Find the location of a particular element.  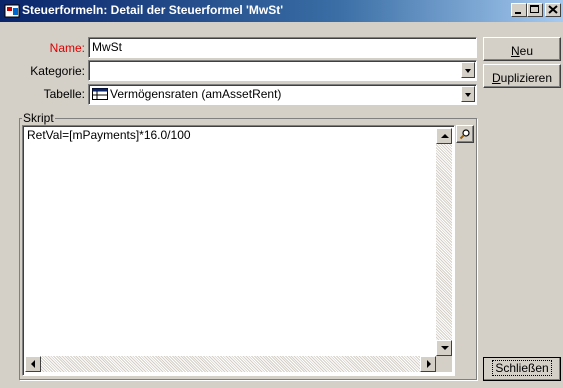

scroll-left-button is located at coordinates (33, 364).